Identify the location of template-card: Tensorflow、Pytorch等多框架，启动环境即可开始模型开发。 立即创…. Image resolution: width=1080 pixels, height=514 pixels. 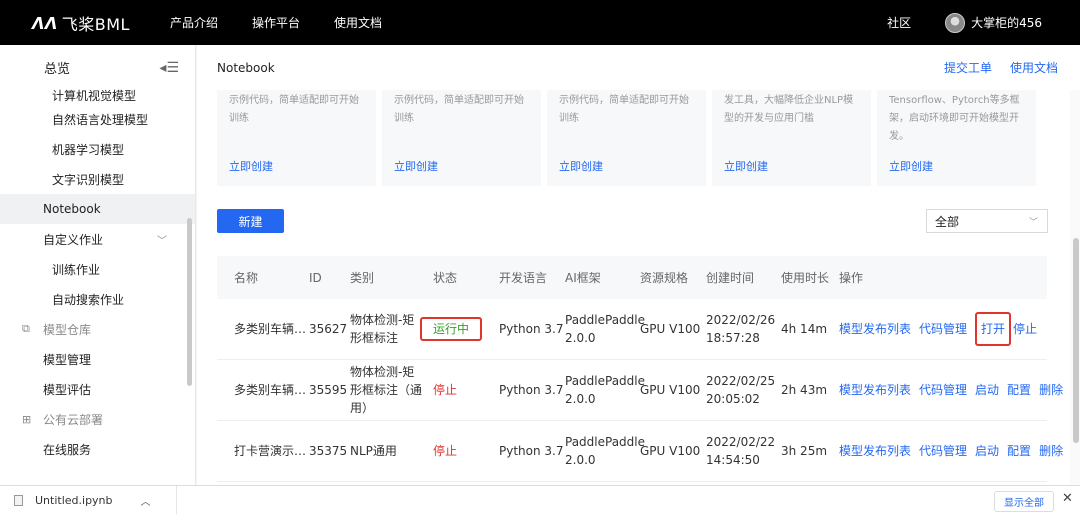
(956, 138).